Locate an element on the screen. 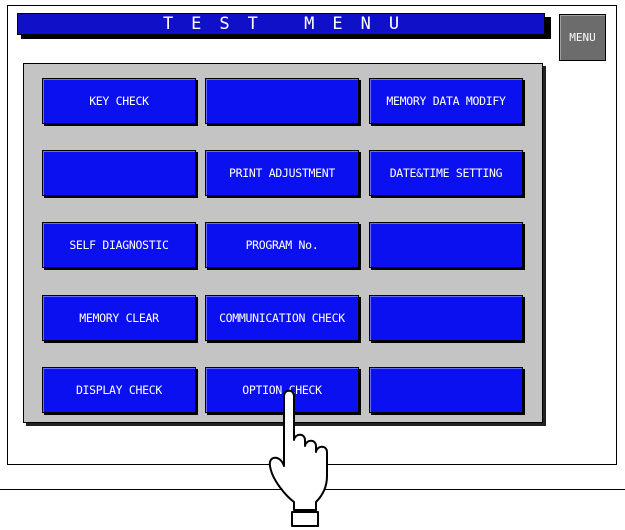  date-time-setting-button: DATE&TIME SETTING is located at coordinates (446, 173).